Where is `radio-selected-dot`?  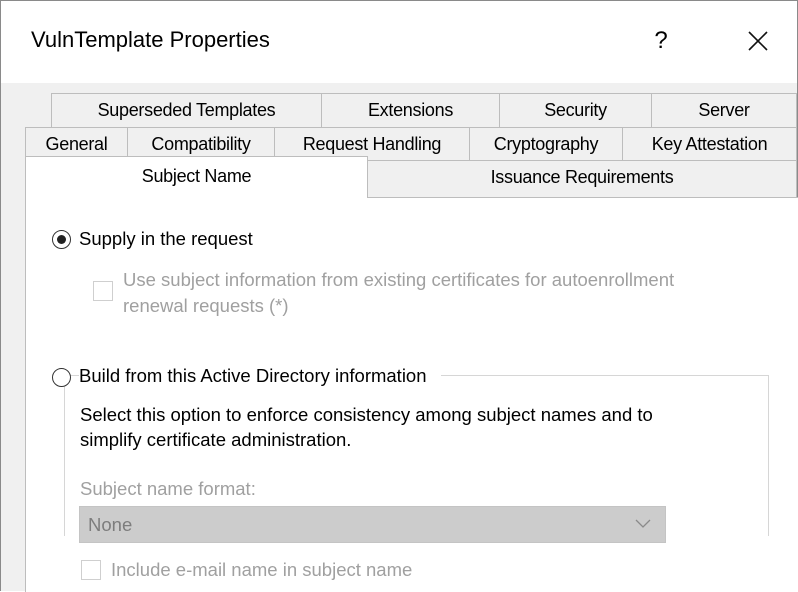 radio-selected-dot is located at coordinates (61, 239).